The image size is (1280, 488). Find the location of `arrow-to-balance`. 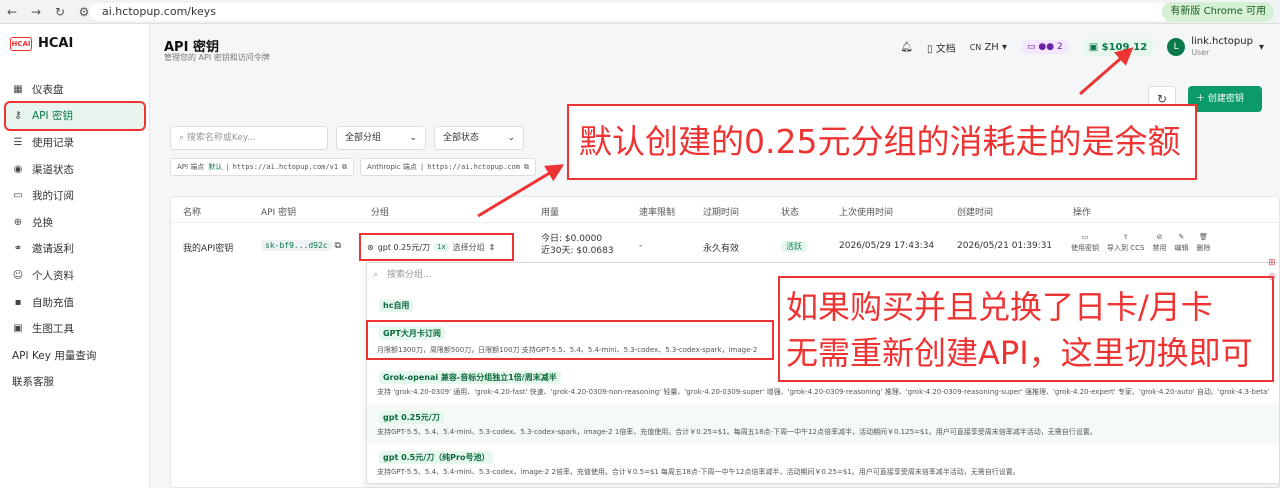

arrow-to-balance is located at coordinates (1106, 71).